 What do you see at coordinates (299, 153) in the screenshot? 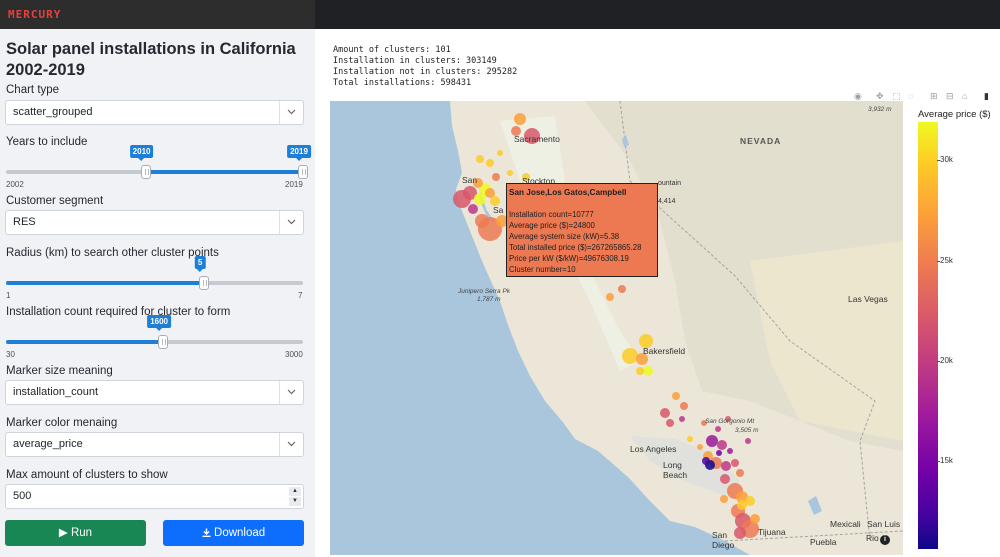
I see `years-high-bubble: 2019` at bounding box center [299, 153].